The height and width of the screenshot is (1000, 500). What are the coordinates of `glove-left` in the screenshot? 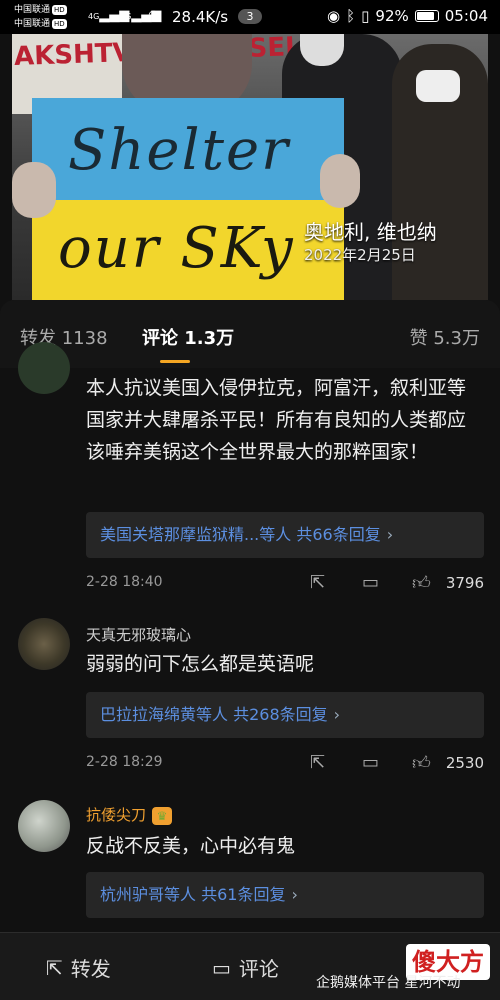 It's located at (34, 190).